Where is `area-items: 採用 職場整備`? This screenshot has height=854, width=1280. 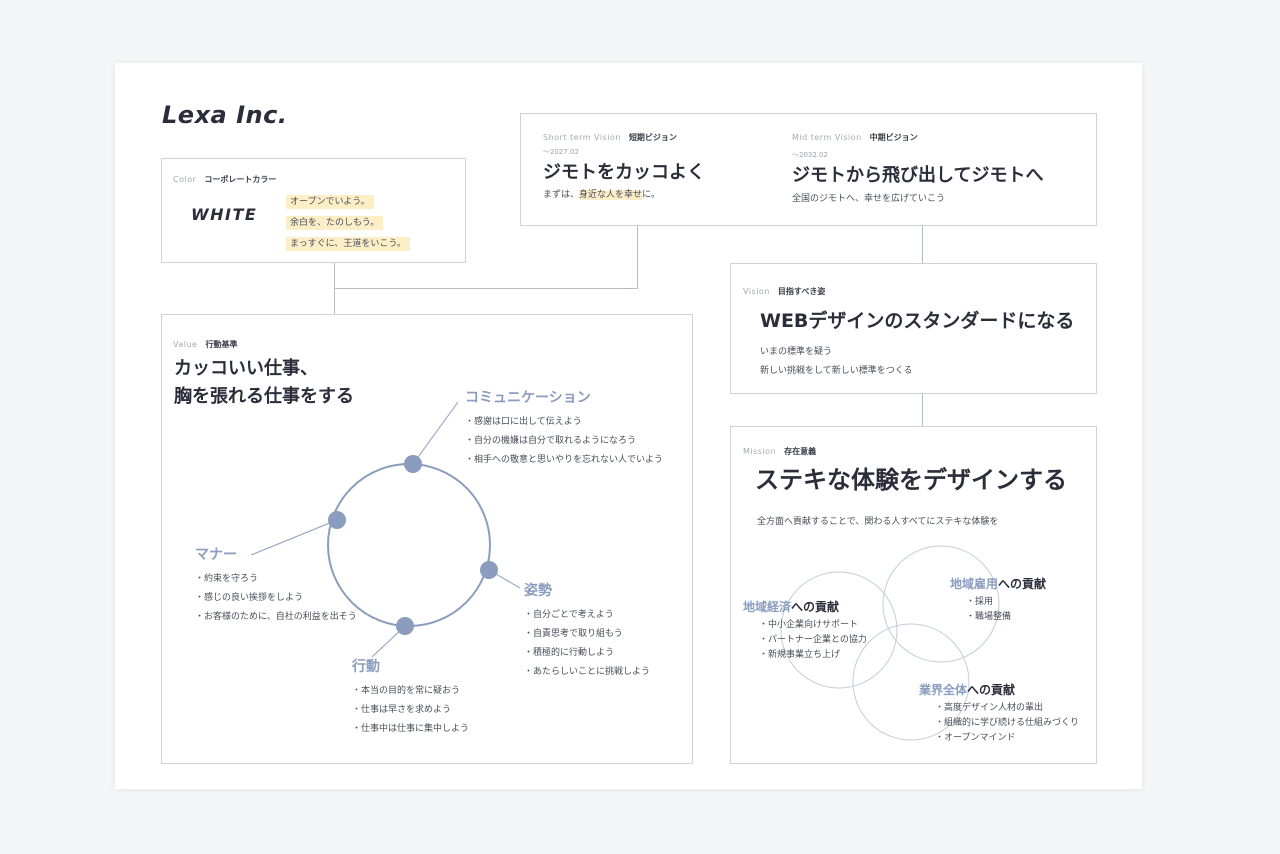
area-items: 採用 職場整備 is located at coordinates (1006, 610).